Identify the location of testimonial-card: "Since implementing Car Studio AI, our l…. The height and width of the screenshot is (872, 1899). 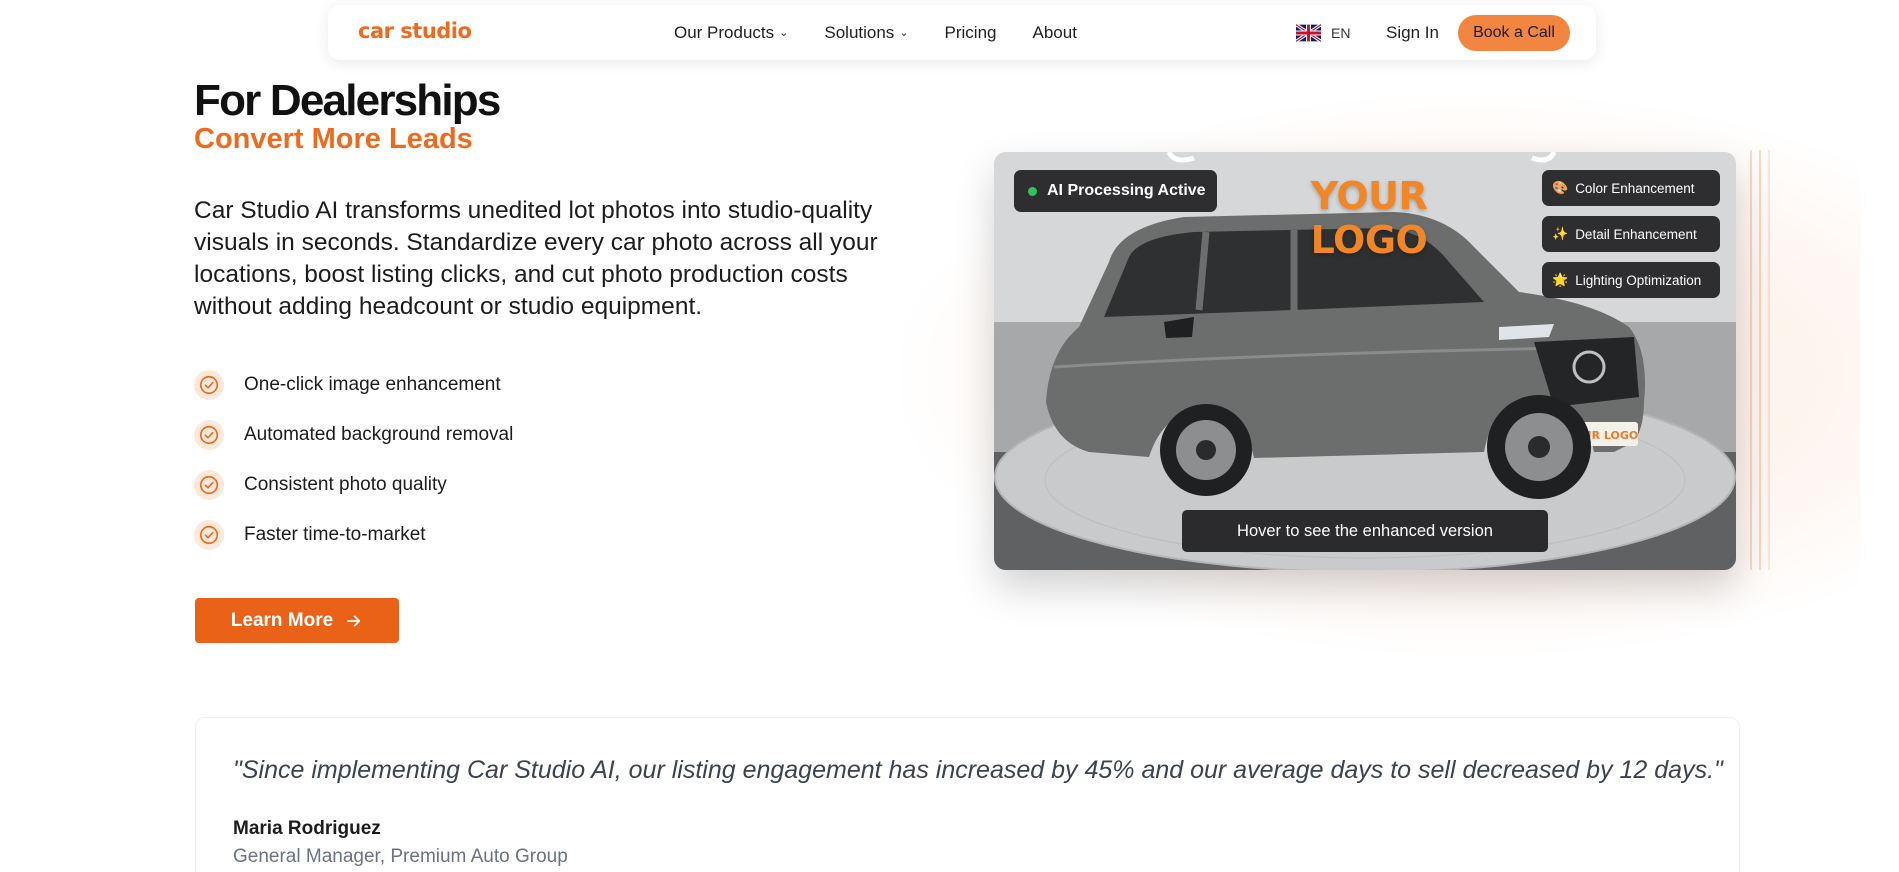
(967, 794).